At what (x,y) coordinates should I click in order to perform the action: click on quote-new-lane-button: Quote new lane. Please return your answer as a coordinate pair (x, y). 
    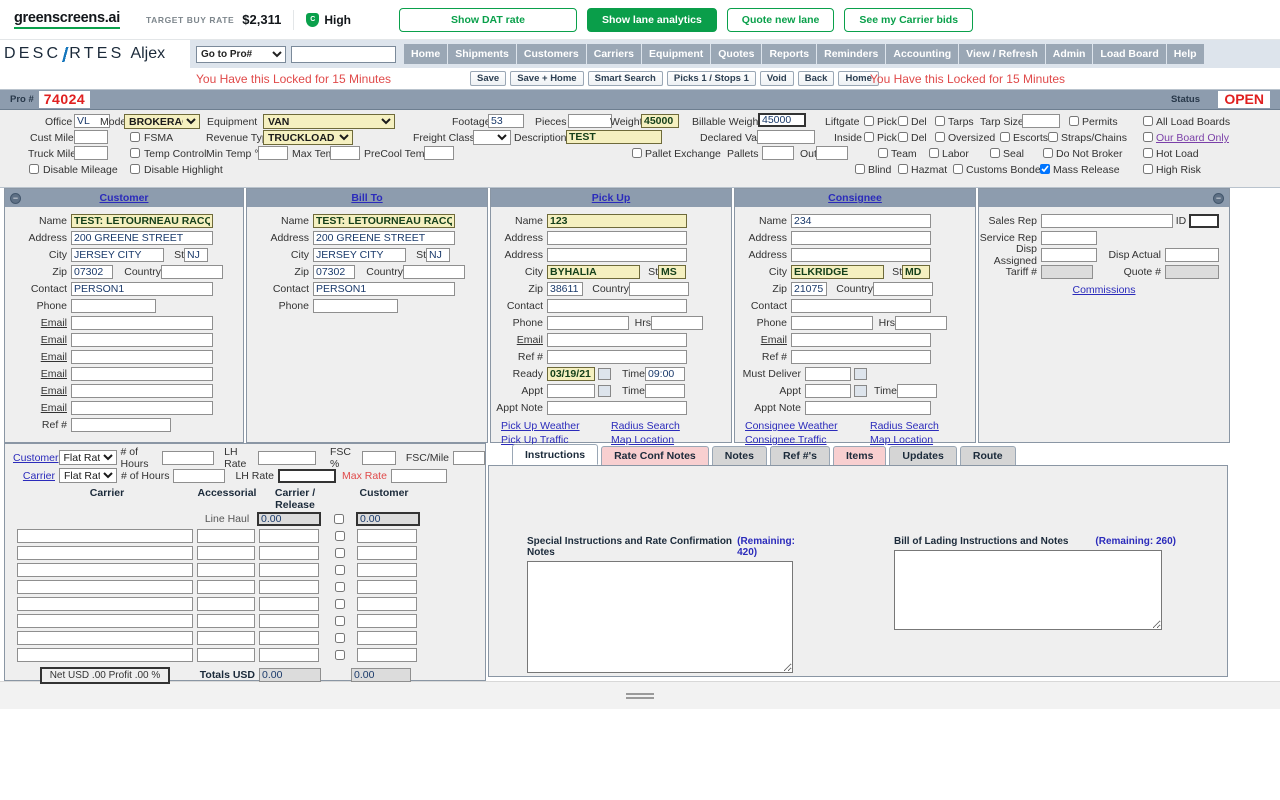
    Looking at the image, I should click on (780, 19).